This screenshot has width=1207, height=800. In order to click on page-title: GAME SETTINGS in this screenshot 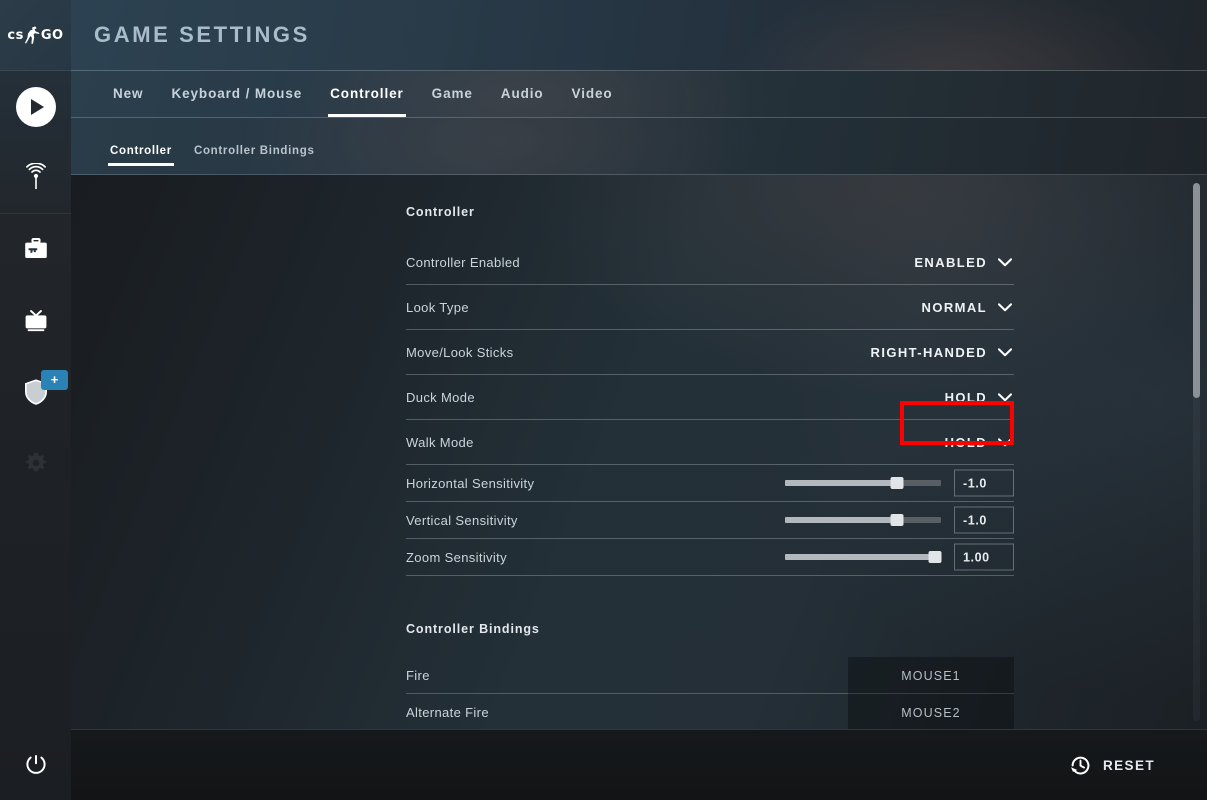, I will do `click(202, 34)`.